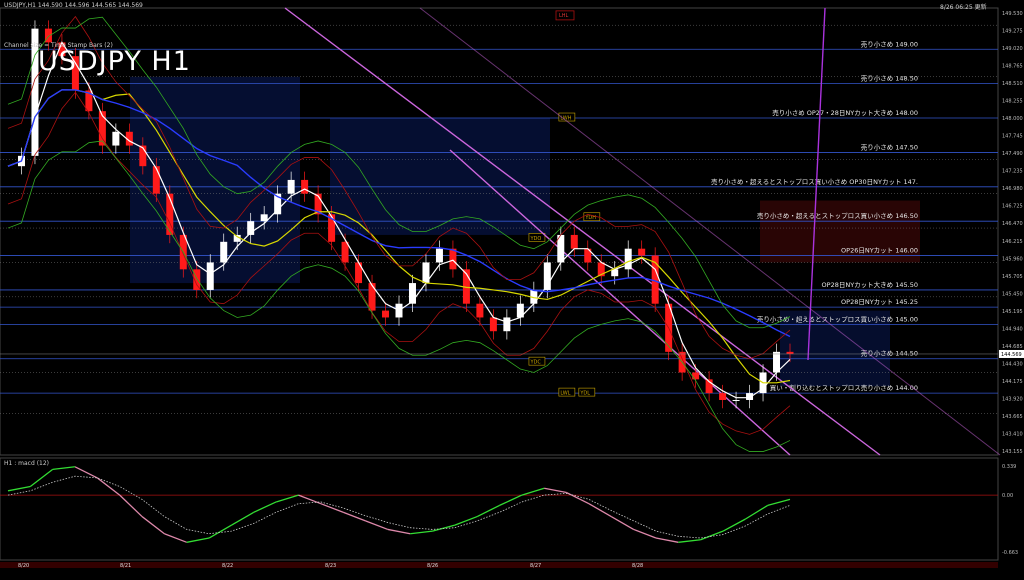 The height and width of the screenshot is (580, 1024). Describe the element at coordinates (1012, 14) in the screenshot. I see `price-axis-label: 149.530` at that location.